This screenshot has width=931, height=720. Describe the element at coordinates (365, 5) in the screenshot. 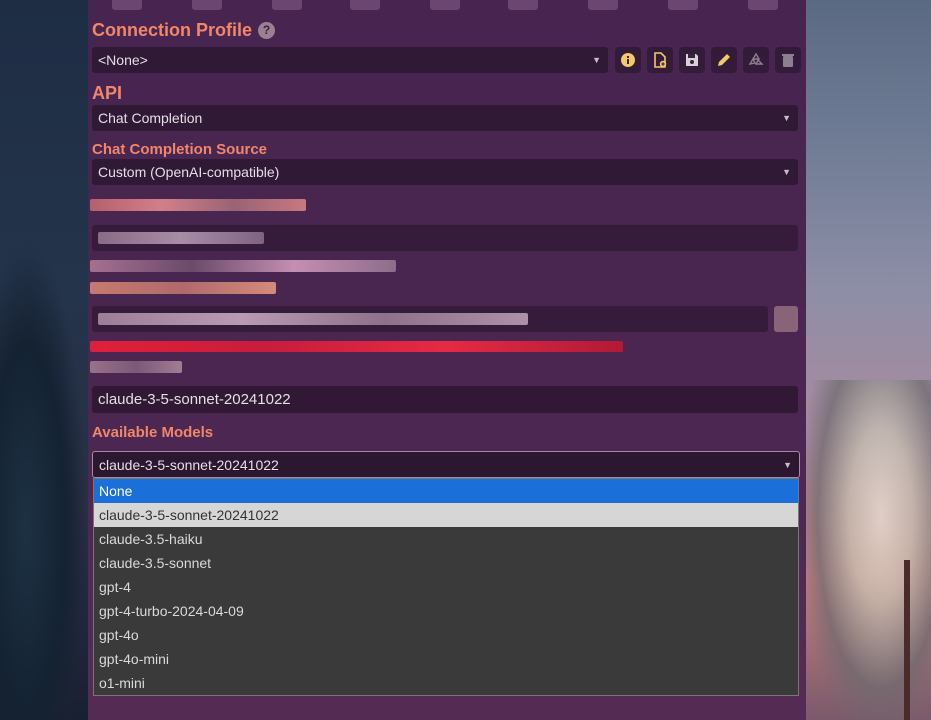

I see `book-icon` at that location.